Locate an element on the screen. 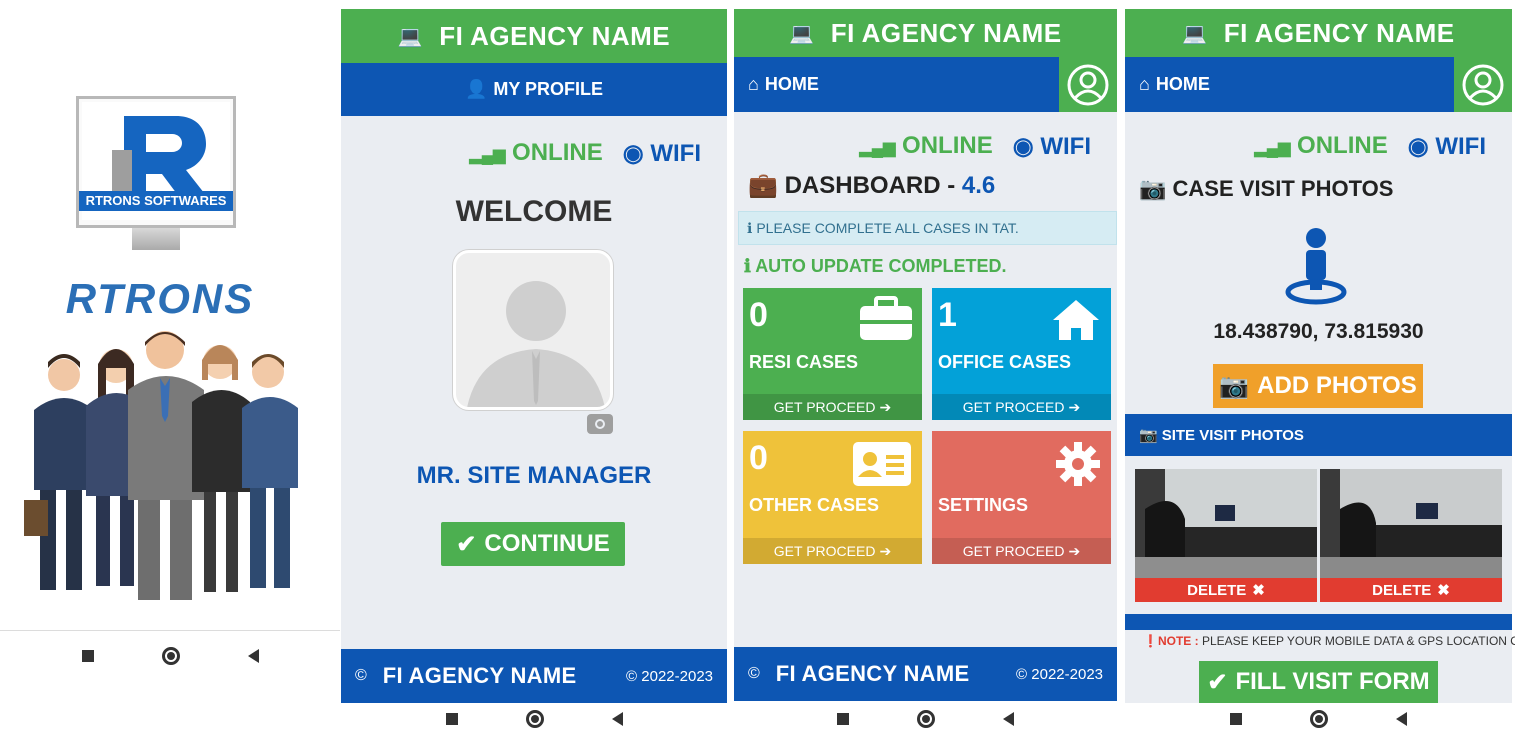  welcome-heading: WELCOME is located at coordinates (534, 211).